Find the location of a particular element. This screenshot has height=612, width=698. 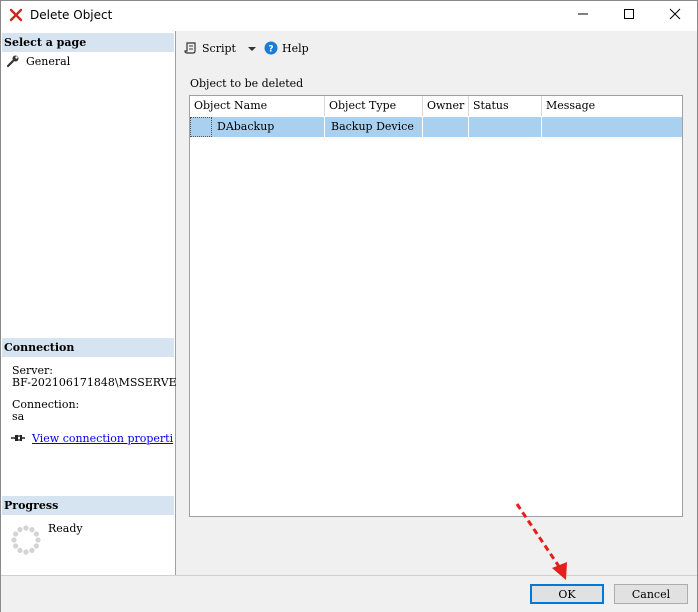

view-connection-properties-row: View connection properti is located at coordinates (92, 438).